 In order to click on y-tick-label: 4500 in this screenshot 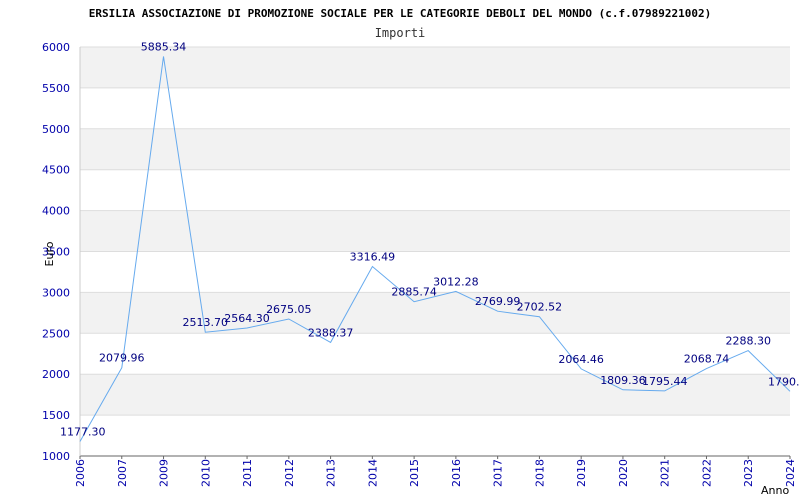, I will do `click(56, 170)`.